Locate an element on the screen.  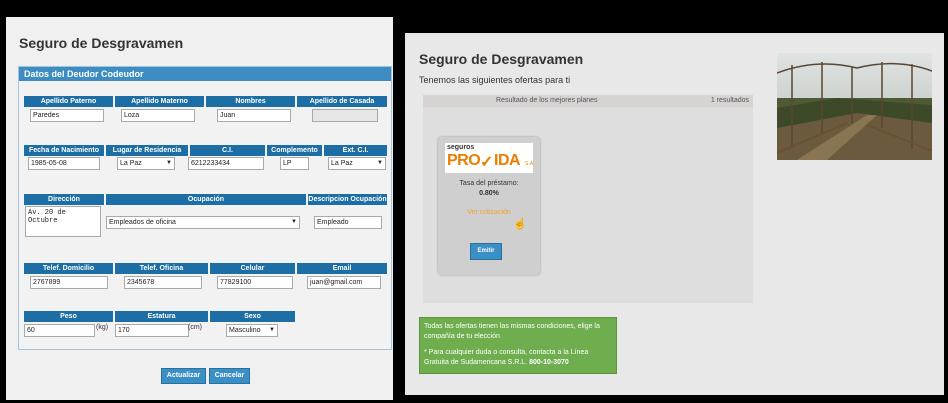
sexo-select: Masculino ▼ is located at coordinates (252, 330).